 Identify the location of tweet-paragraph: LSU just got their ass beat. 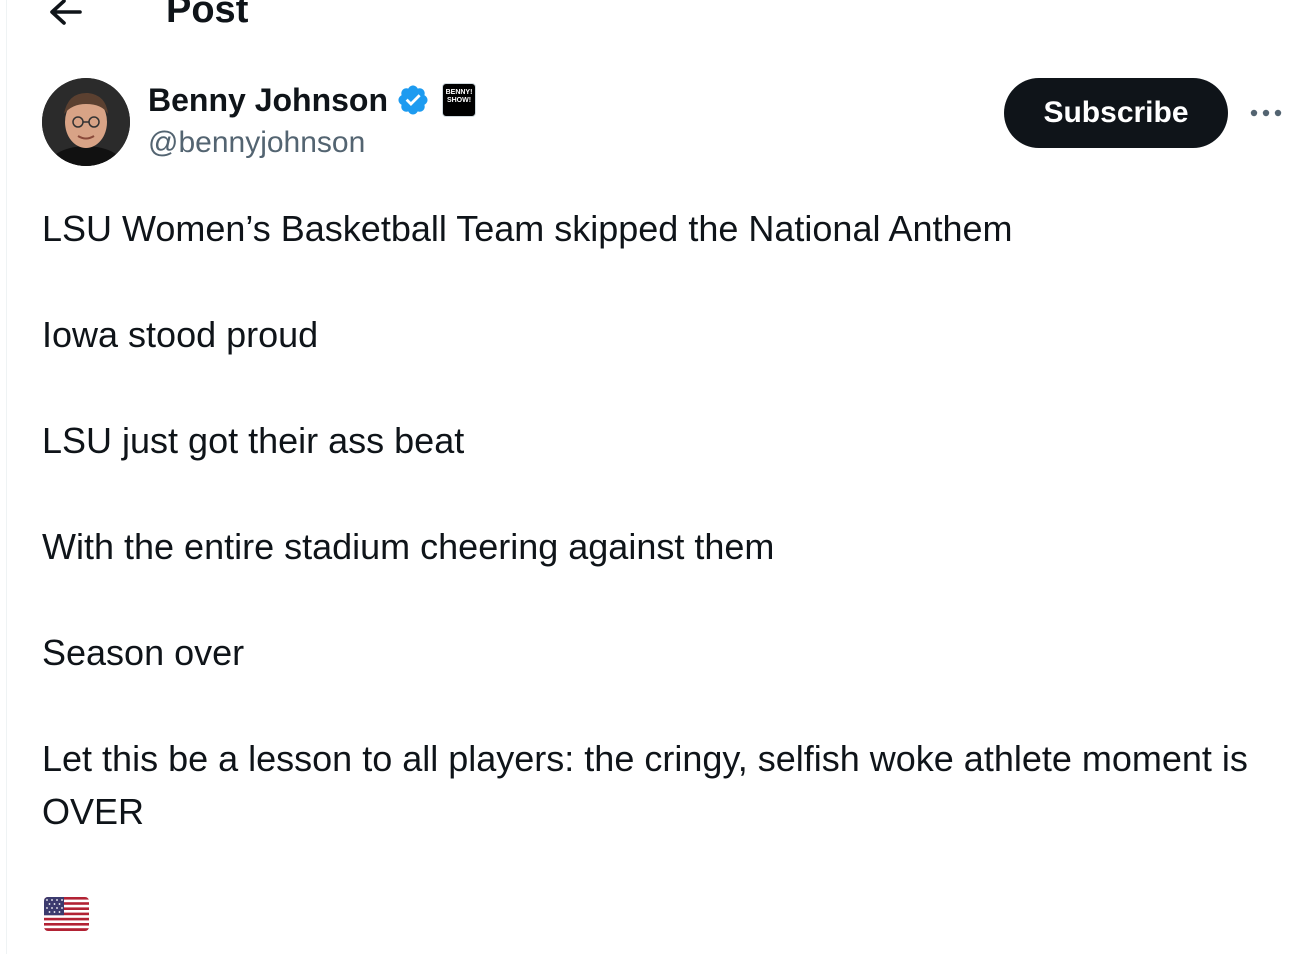
(253, 440).